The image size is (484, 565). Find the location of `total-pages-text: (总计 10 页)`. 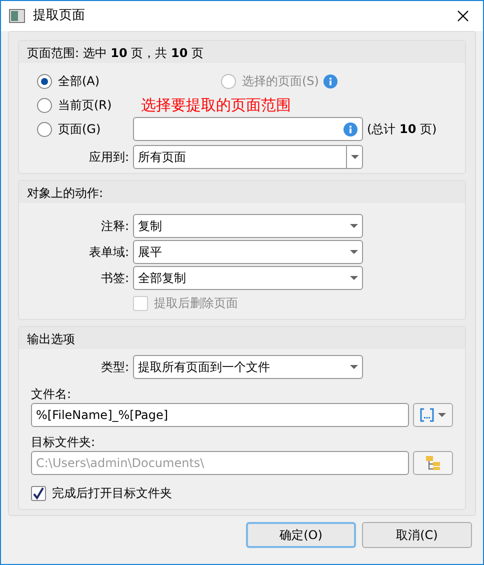

total-pages-text: (总计 10 页) is located at coordinates (402, 129).